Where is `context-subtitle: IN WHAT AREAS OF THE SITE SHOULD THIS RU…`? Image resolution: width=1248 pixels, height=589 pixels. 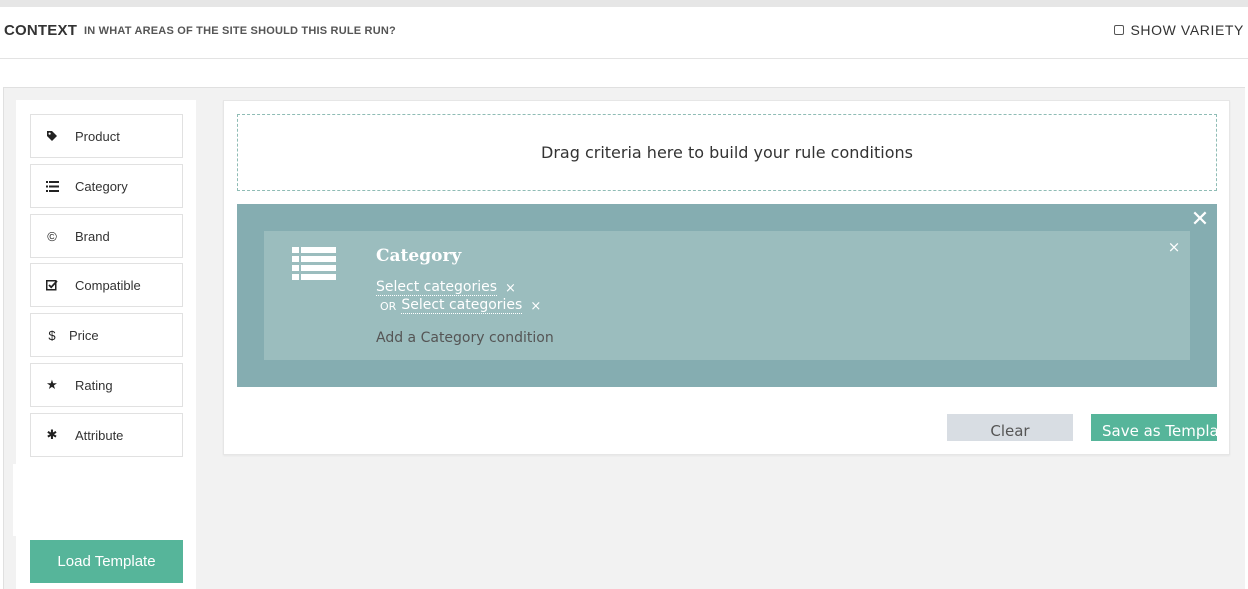
context-subtitle: IN WHAT AREAS OF THE SITE SHOULD THIS RU… is located at coordinates (240, 31).